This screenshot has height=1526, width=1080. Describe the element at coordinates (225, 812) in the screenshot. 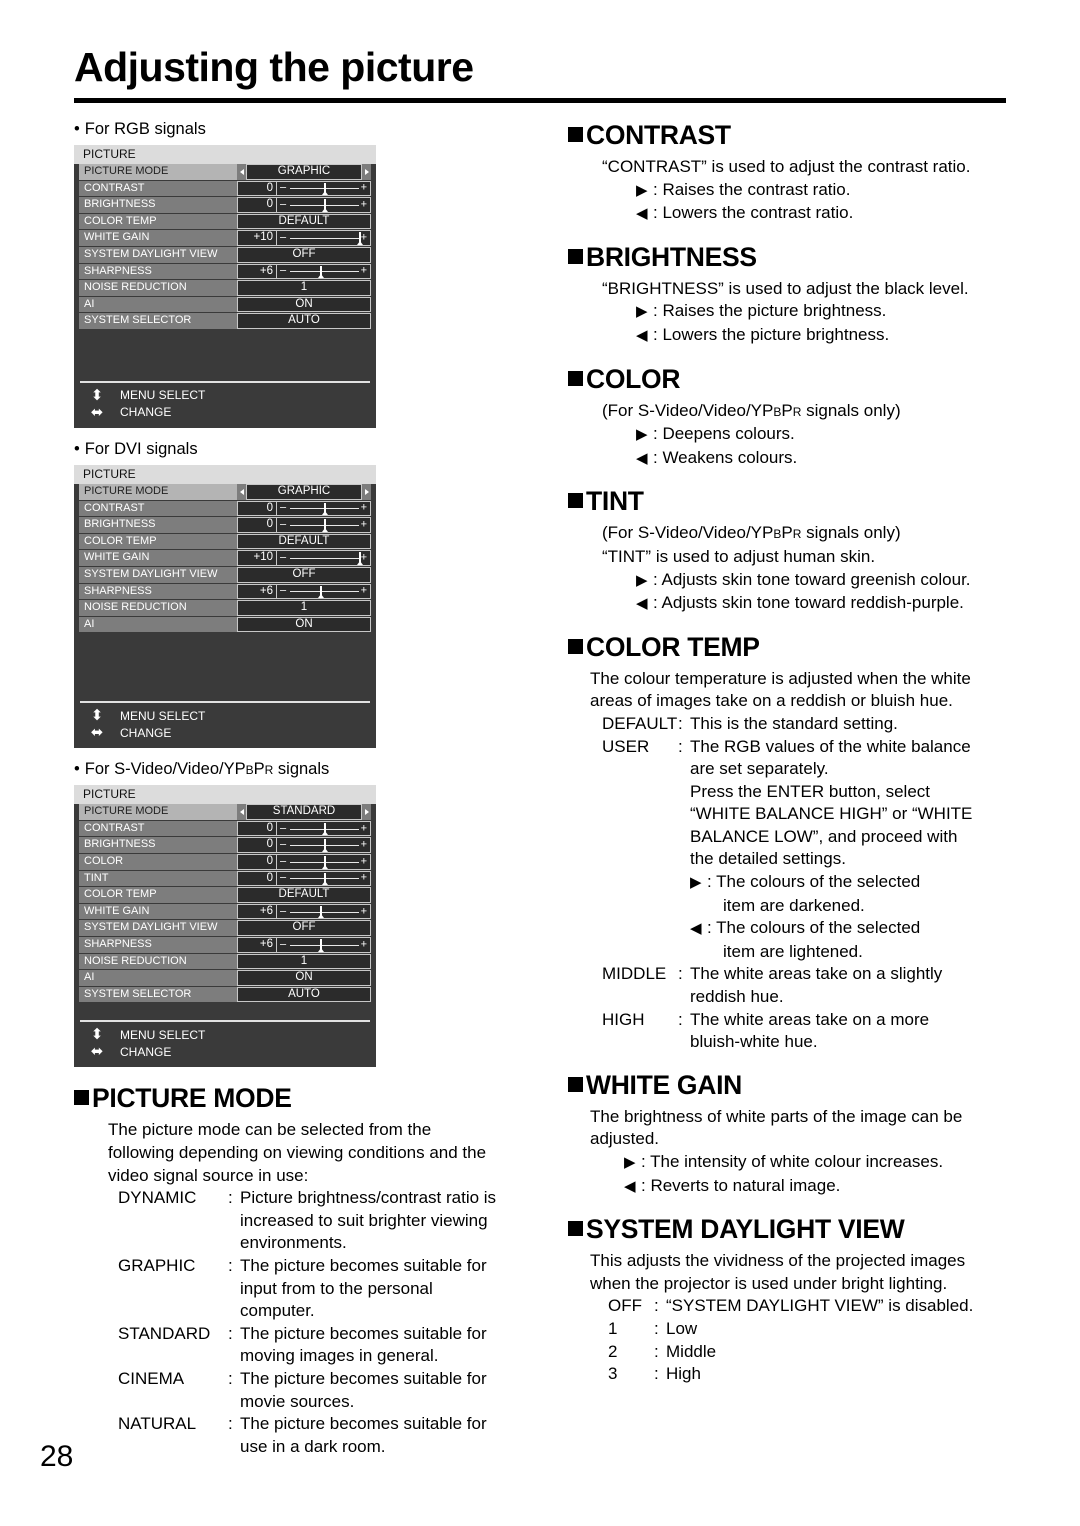

I see `osd-row: PICTURE MODE STANDARD` at that location.